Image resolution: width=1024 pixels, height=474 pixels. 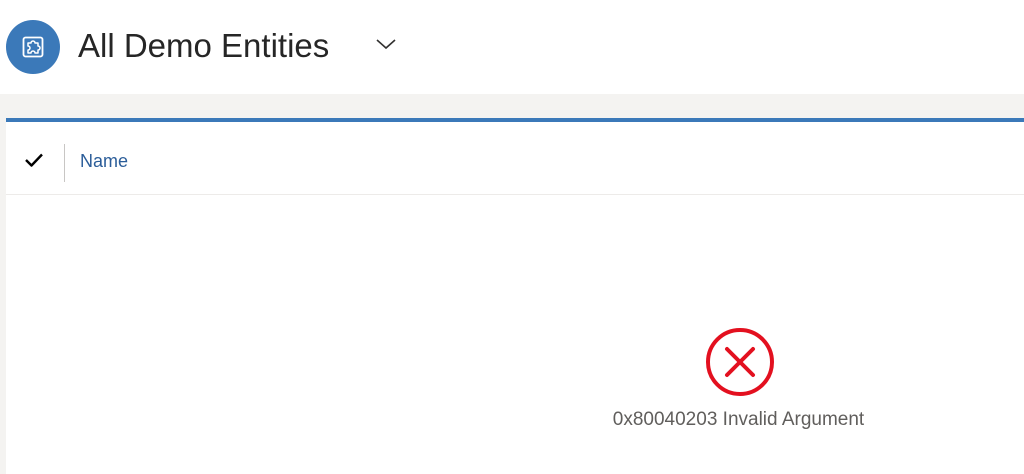 I want to click on column-header-name: Name, so click(x=104, y=161).